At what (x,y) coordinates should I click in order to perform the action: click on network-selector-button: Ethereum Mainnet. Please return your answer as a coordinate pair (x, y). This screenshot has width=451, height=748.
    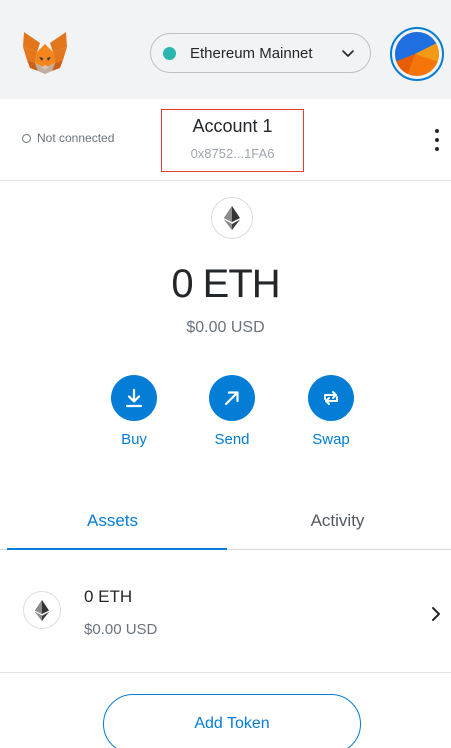
    Looking at the image, I should click on (260, 53).